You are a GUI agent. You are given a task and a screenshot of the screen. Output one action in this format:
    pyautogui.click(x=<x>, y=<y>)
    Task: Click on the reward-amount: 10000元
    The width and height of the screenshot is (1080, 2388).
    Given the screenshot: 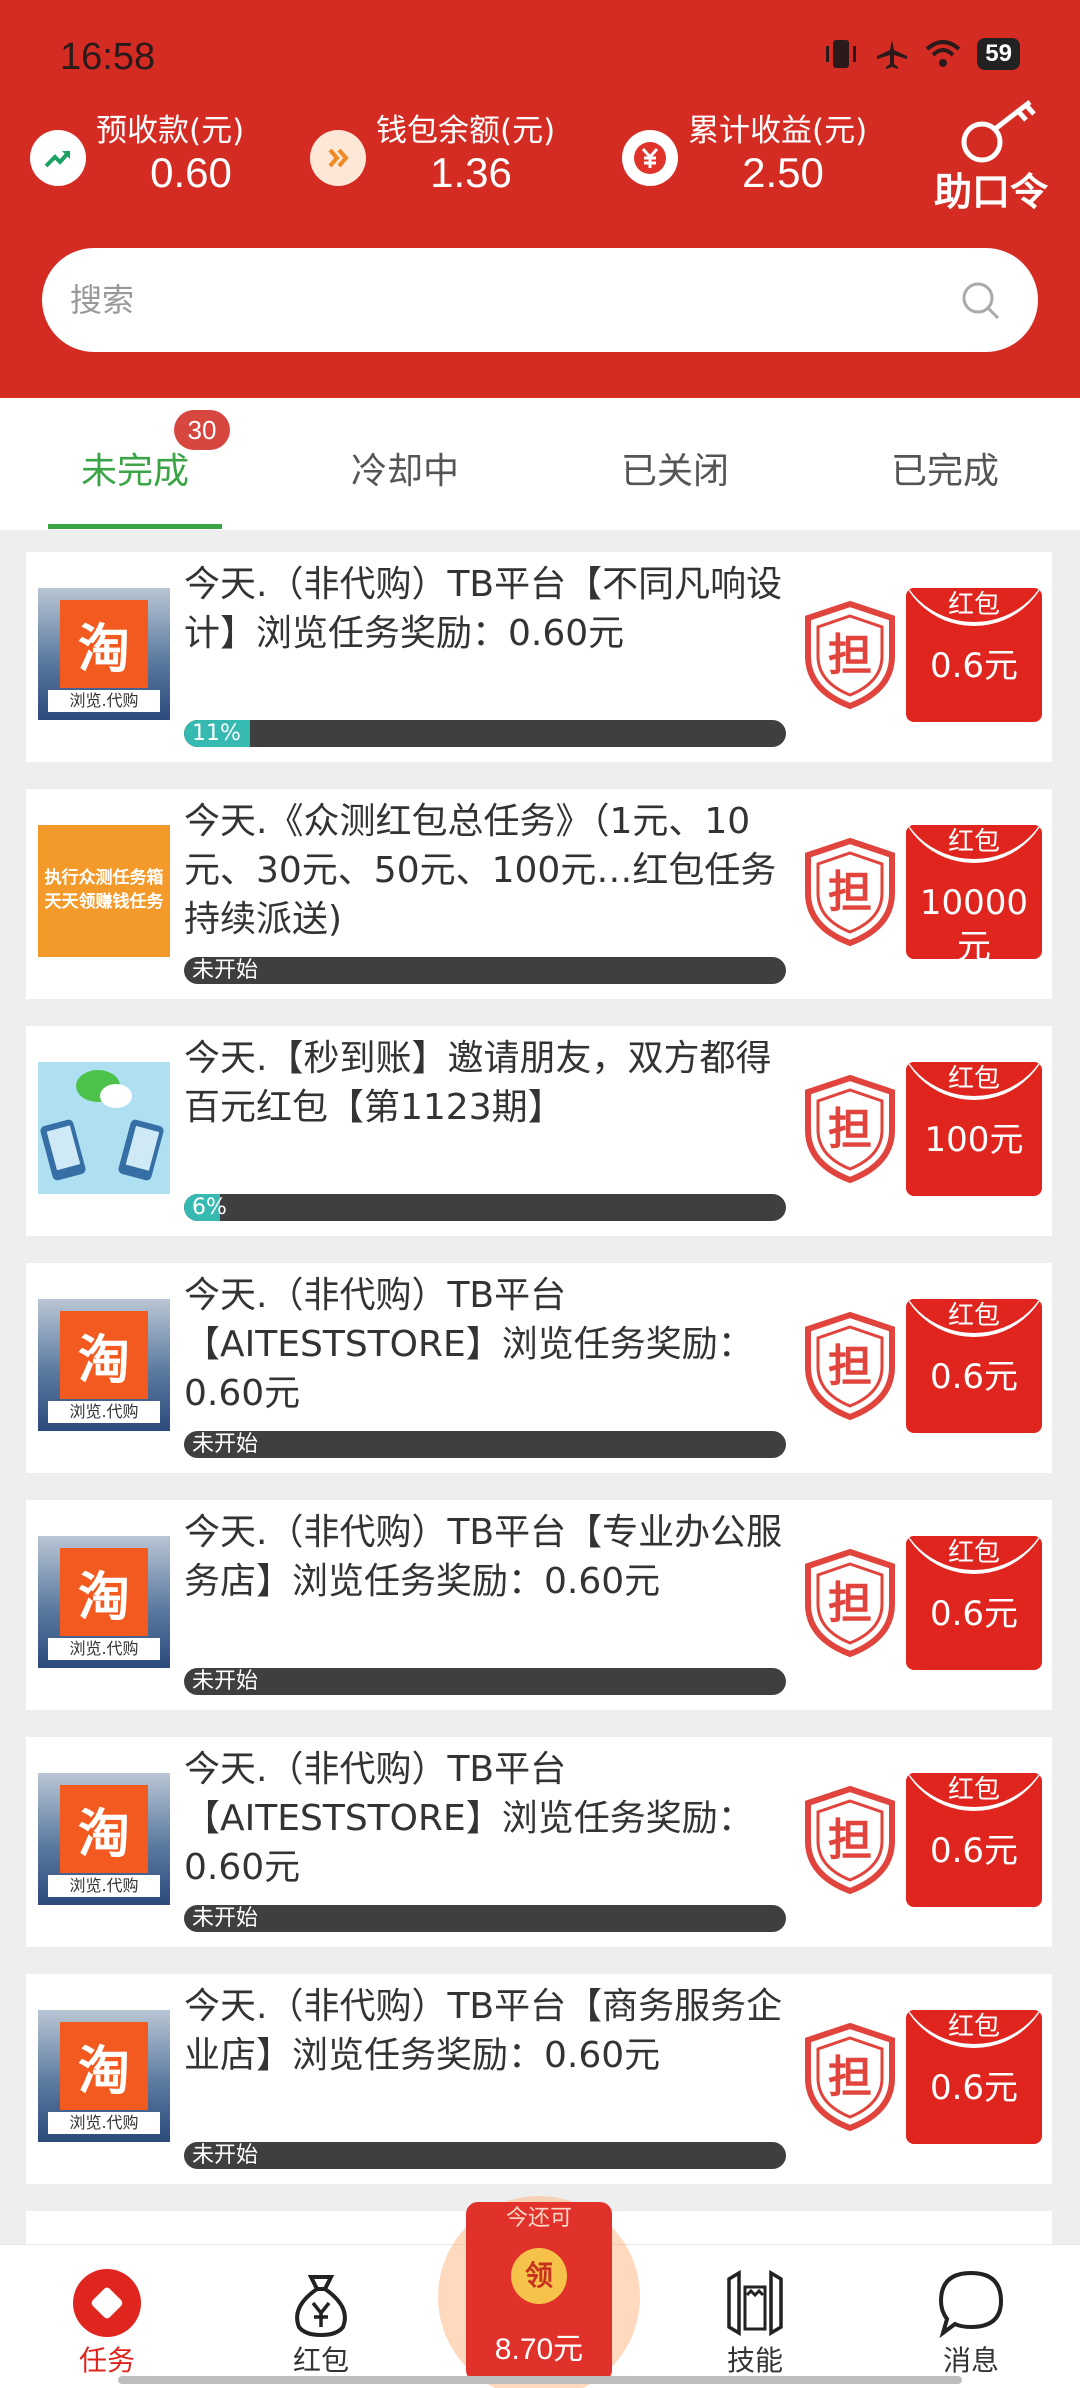 What is the action you would take?
    pyautogui.click(x=974, y=921)
    